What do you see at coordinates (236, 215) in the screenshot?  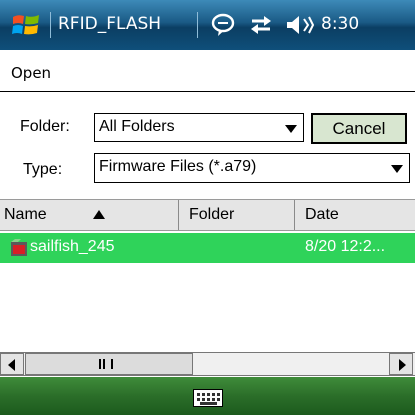 I see `column-header-folder: Folder` at bounding box center [236, 215].